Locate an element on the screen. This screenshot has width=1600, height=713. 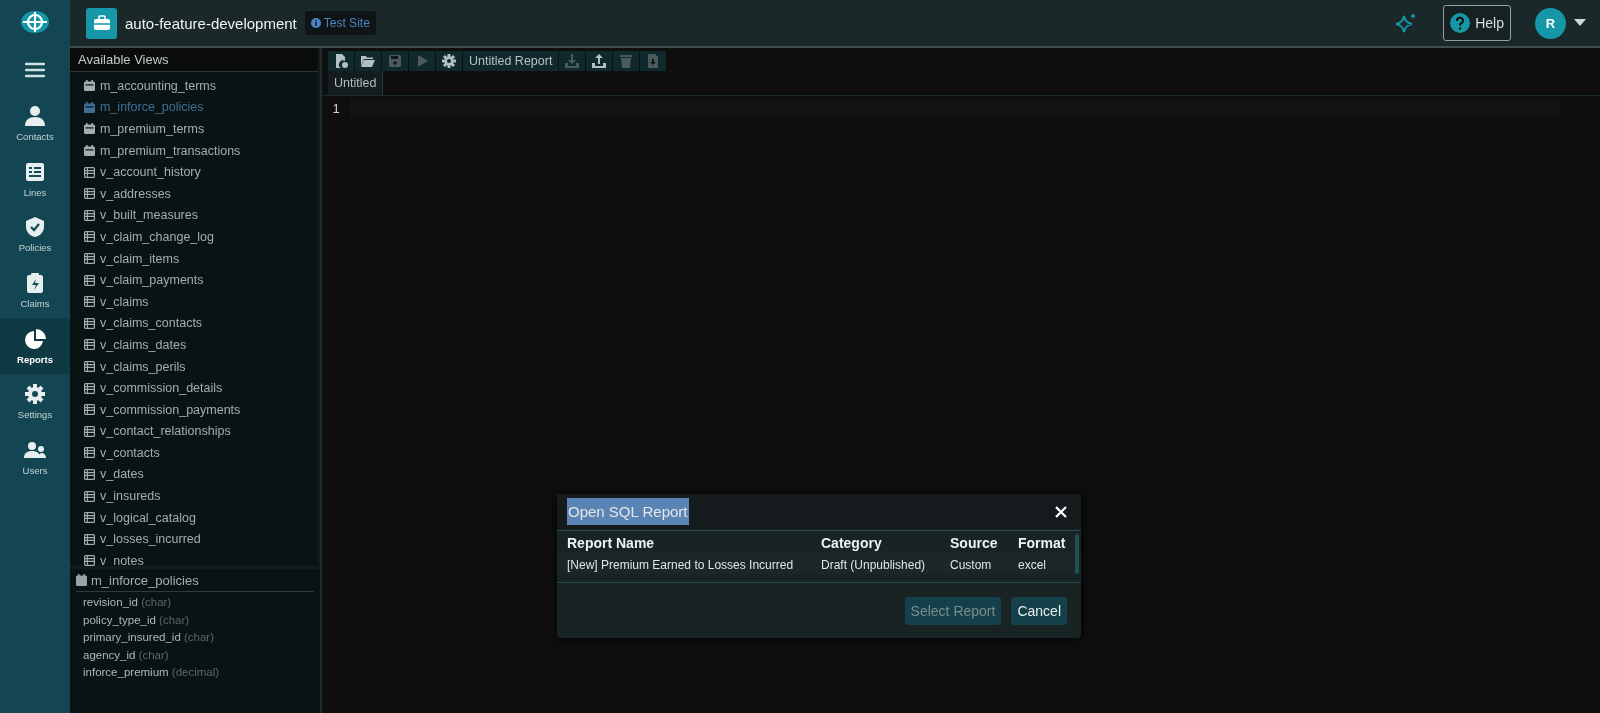
view-item: m_inforce_policies is located at coordinates (201, 107).